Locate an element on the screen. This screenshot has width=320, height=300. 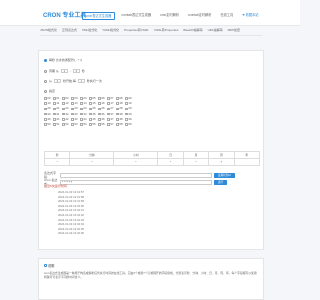
second-checkbox: 16 is located at coordinates (102, 103).